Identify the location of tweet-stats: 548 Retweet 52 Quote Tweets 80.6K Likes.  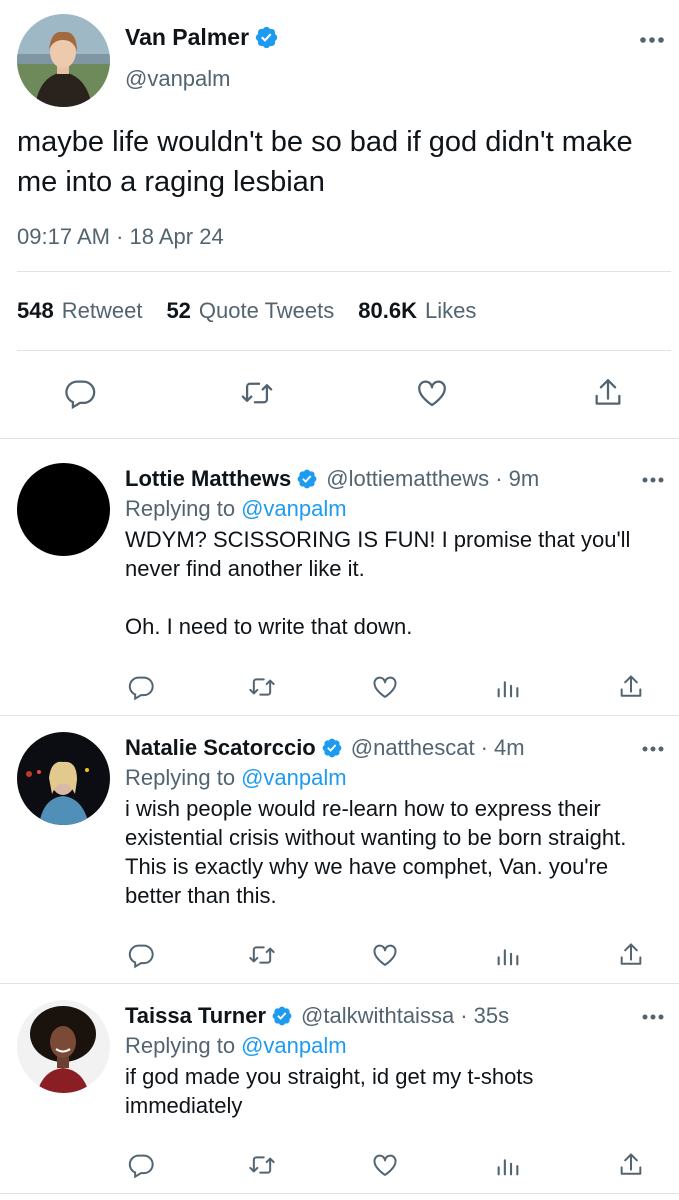
(258, 311).